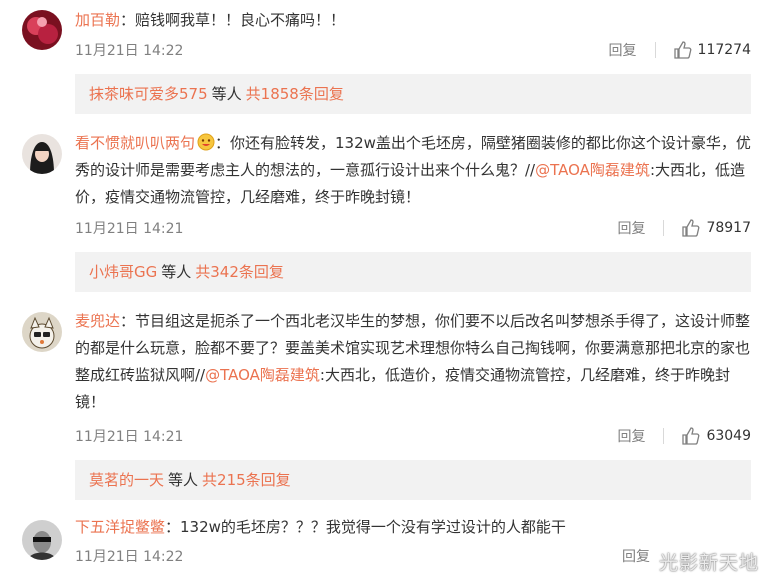 This screenshot has width=769, height=577. Describe the element at coordinates (210, 20) in the screenshot. I see `comment-text: 加百勒：赔钱啊我草！！良心不痛吗！！` at that location.